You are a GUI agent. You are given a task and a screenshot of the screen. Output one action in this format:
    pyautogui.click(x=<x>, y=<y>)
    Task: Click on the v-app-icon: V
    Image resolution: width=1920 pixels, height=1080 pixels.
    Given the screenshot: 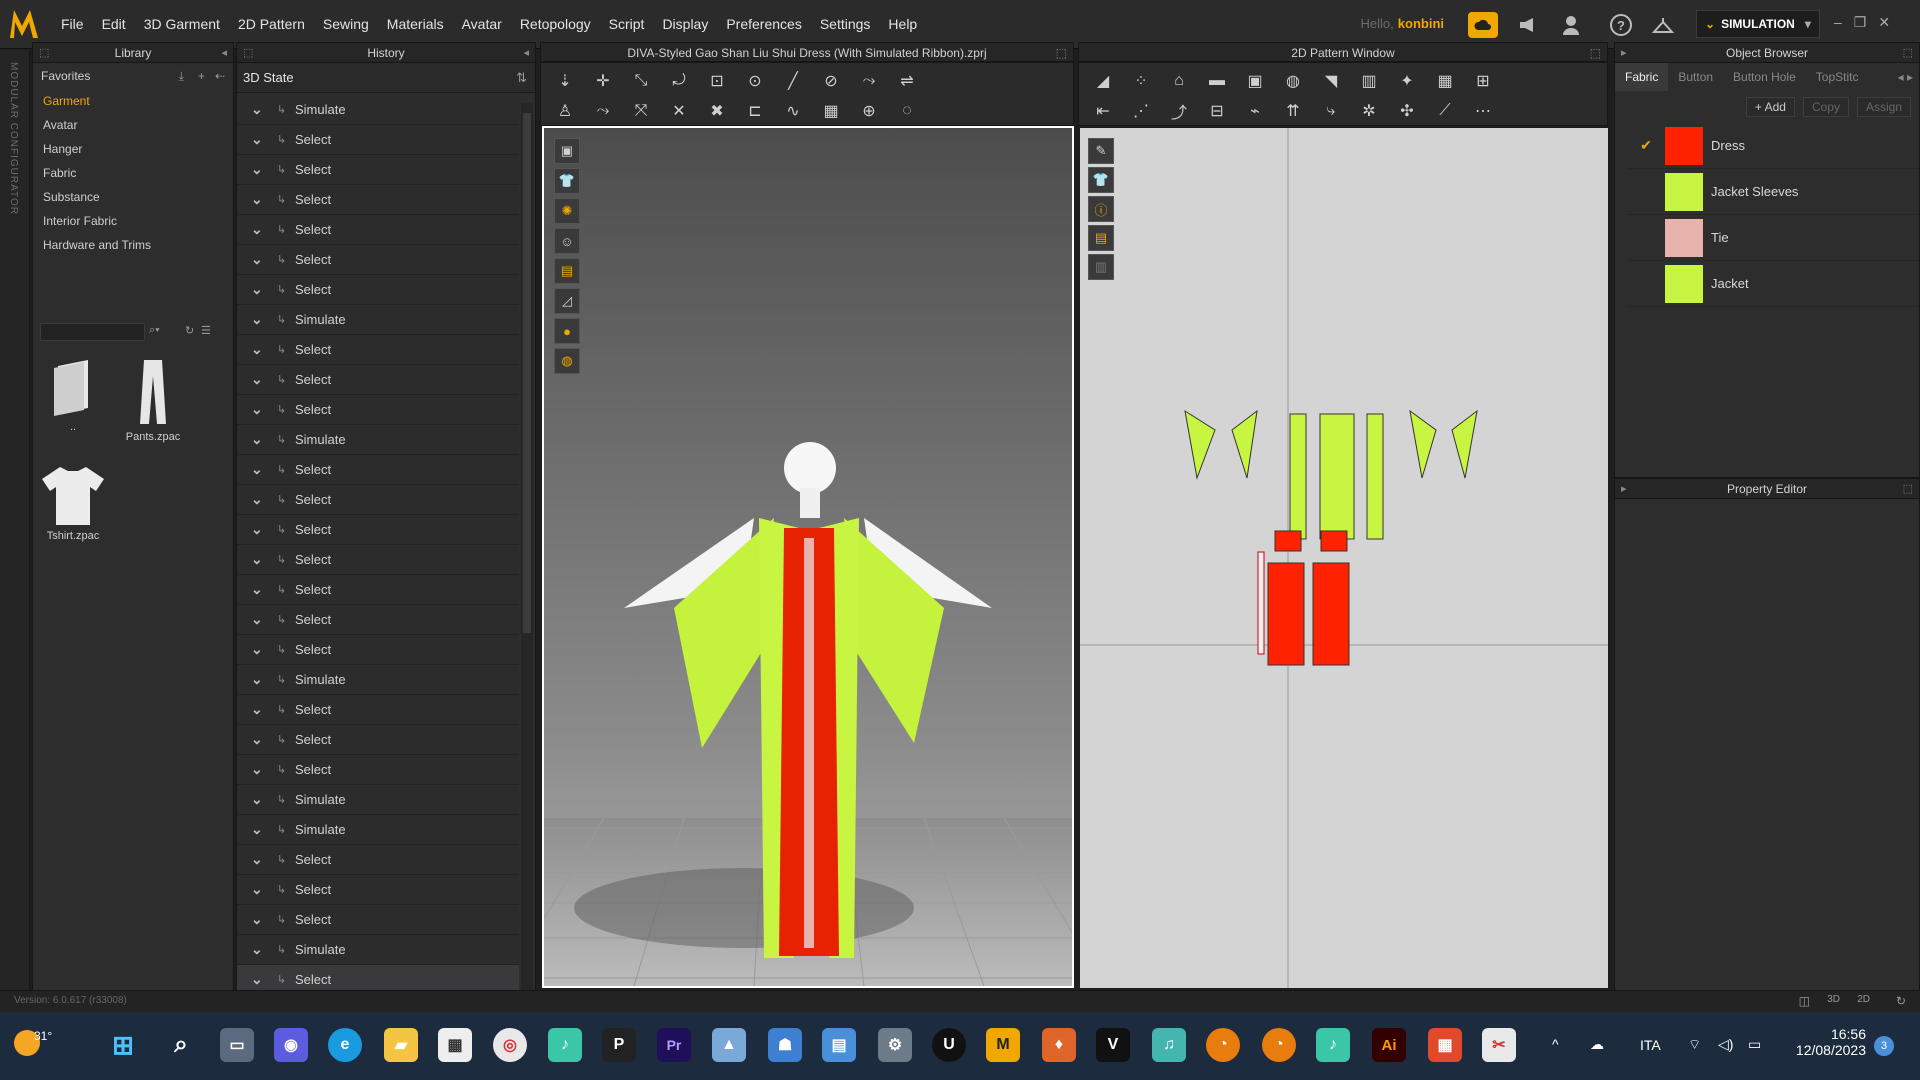 What is the action you would take?
    pyautogui.click(x=1113, y=1045)
    